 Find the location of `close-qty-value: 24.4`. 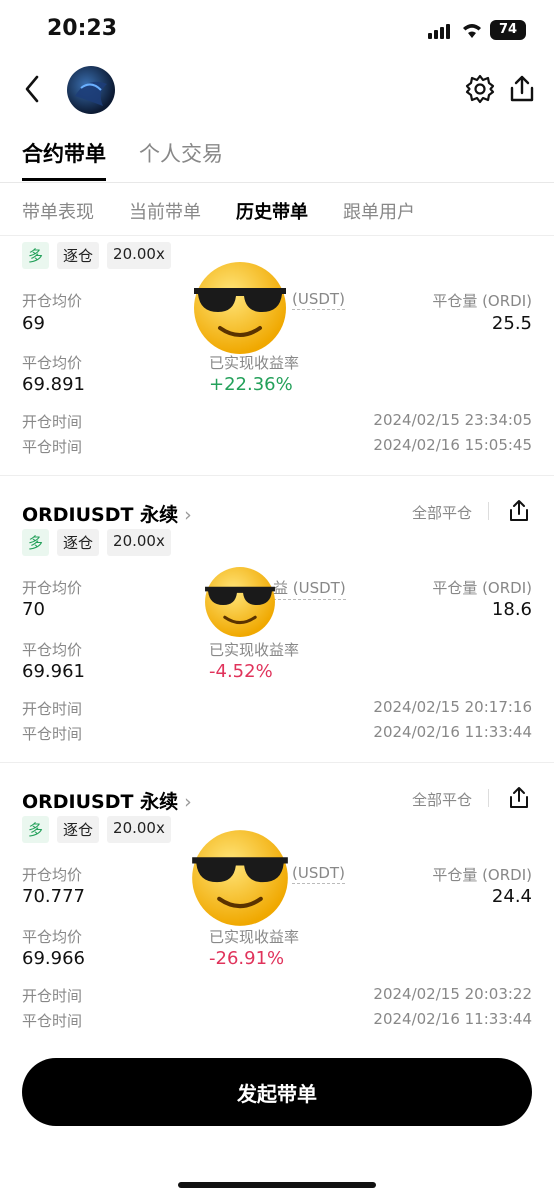

close-qty-value: 24.4 is located at coordinates (511, 896).